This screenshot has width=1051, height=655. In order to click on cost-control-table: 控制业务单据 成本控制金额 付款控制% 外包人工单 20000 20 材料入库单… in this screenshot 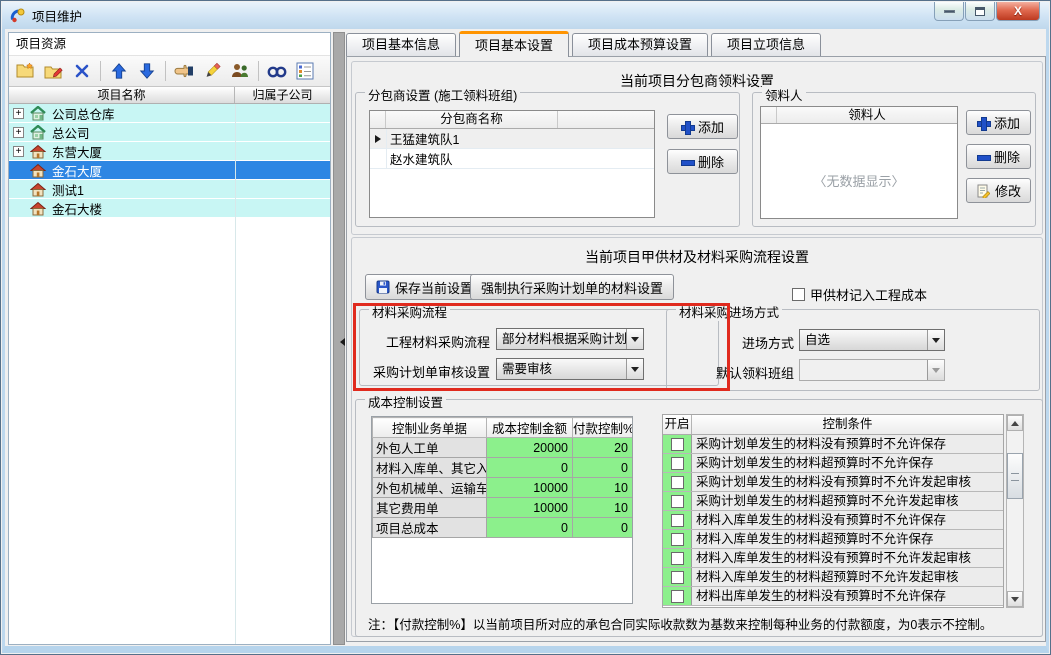, I will do `click(502, 510)`.